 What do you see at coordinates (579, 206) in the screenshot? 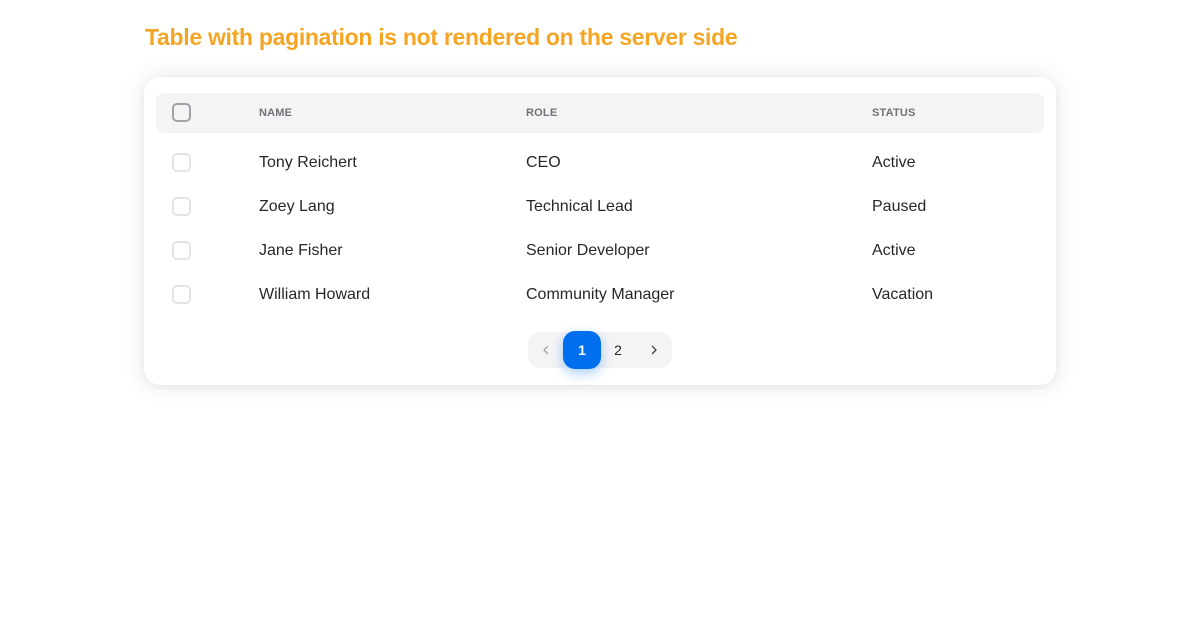
I see `cell-role: Technical Lead` at bounding box center [579, 206].